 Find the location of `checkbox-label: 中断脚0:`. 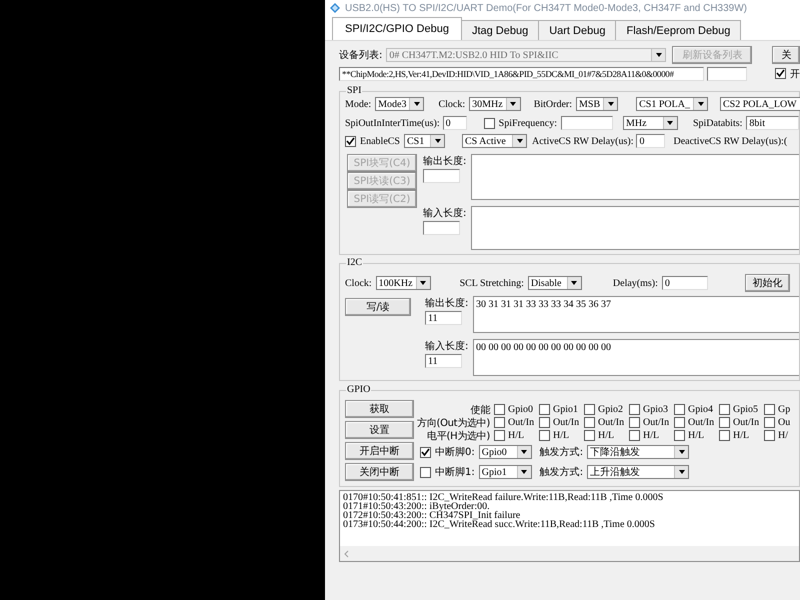

checkbox-label: 中断脚0: is located at coordinates (455, 452).